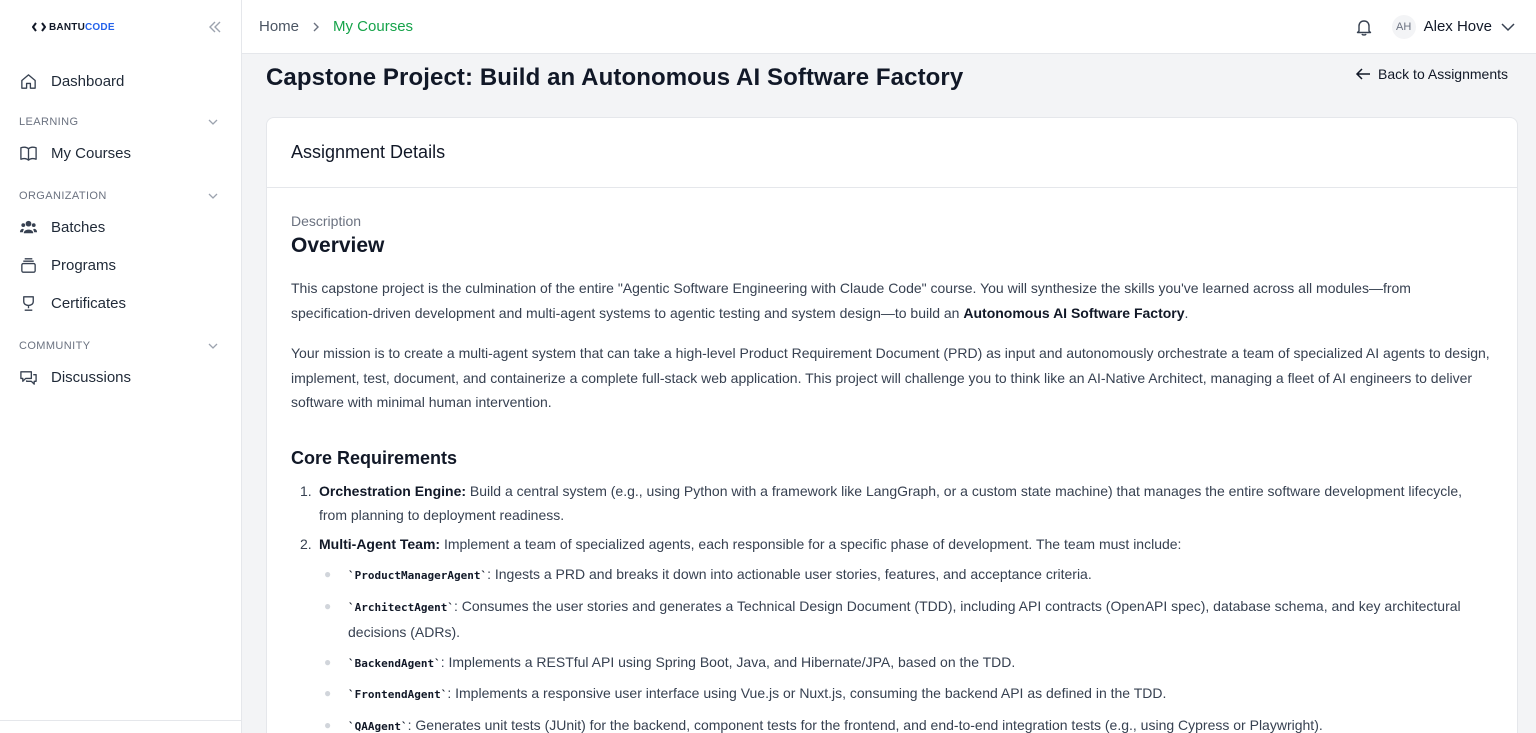 This screenshot has height=733, width=1536. I want to click on logo-text-primary: BANTU, so click(67, 27).